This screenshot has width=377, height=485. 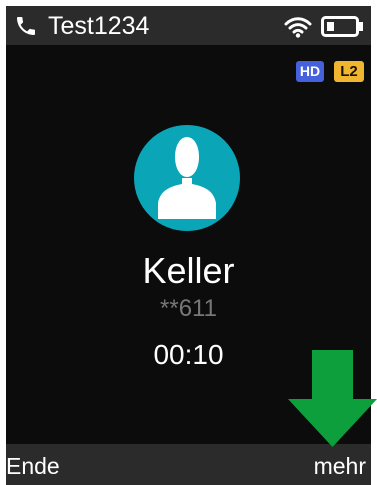 I want to click on status-bar: Test1234, so click(x=188, y=25).